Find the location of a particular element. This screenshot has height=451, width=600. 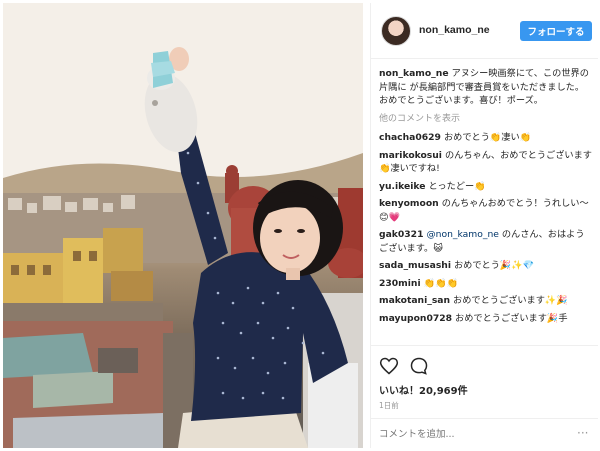

comment-username: sada_musashi is located at coordinates (415, 265).